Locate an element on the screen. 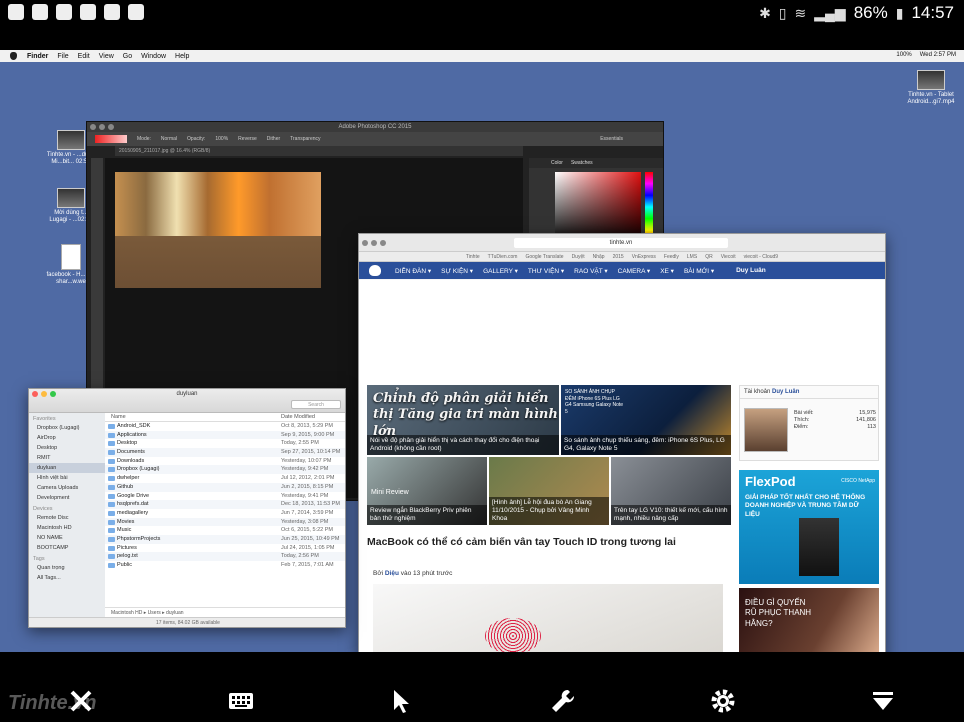  hue-slider is located at coordinates (649, 207).